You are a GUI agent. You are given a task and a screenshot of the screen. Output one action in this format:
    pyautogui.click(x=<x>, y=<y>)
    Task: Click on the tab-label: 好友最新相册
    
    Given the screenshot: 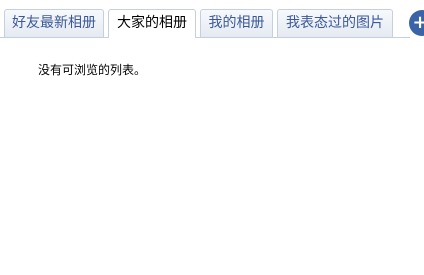 What is the action you would take?
    pyautogui.click(x=54, y=23)
    